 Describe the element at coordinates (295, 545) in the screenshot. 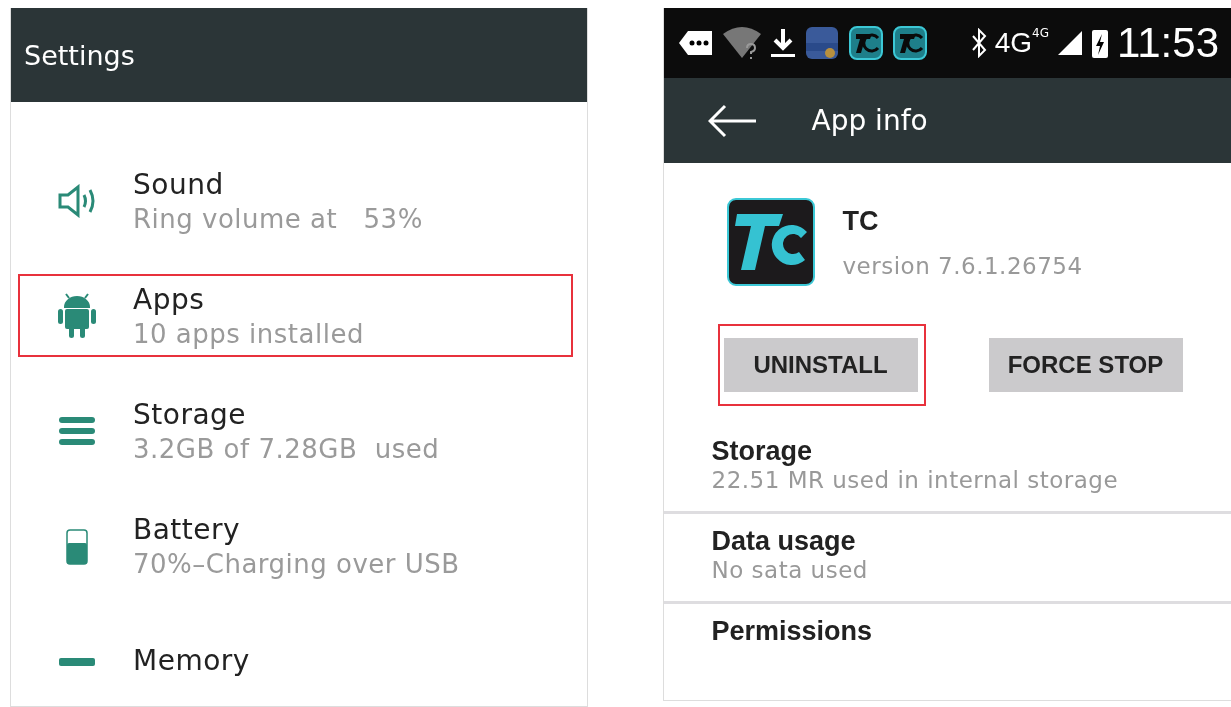

I see `settings-item: Battery 70%–Charging over USB` at that location.